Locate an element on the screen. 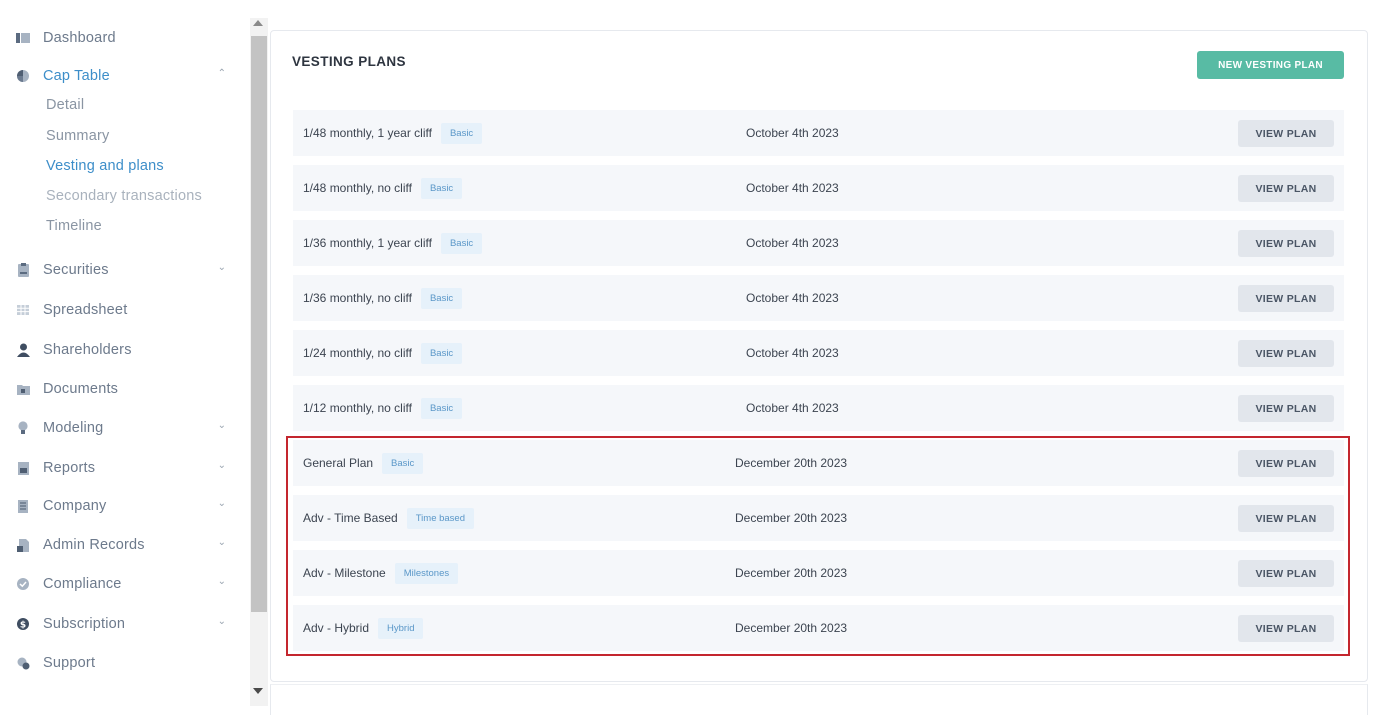 The height and width of the screenshot is (715, 1376). new-vesting-plan-button: NEW VESTING PLAN is located at coordinates (1270, 65).